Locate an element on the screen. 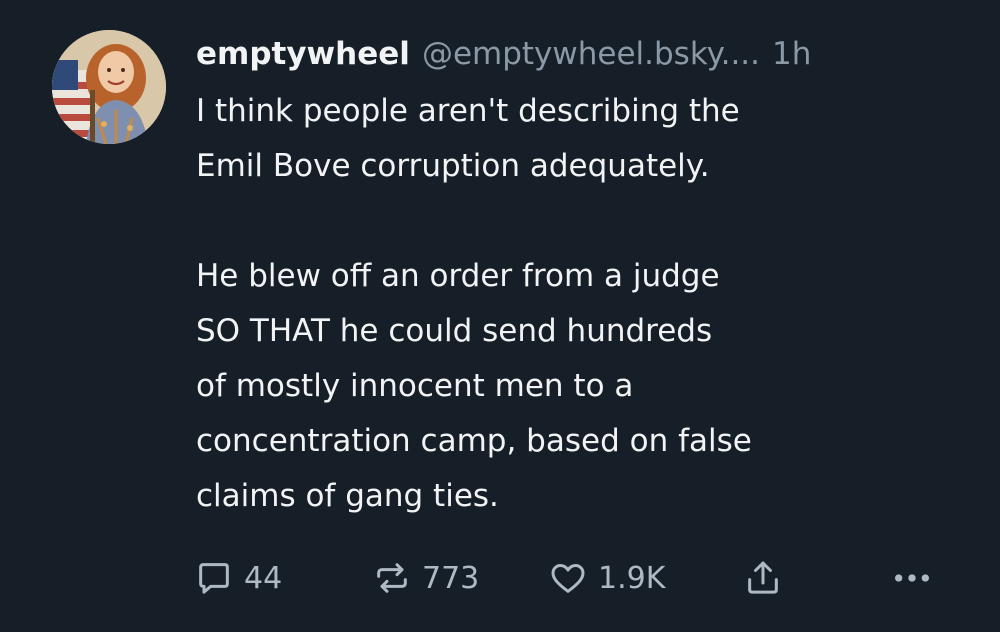 This screenshot has height=632, width=1000. reply-button: 44 is located at coordinates (238, 578).